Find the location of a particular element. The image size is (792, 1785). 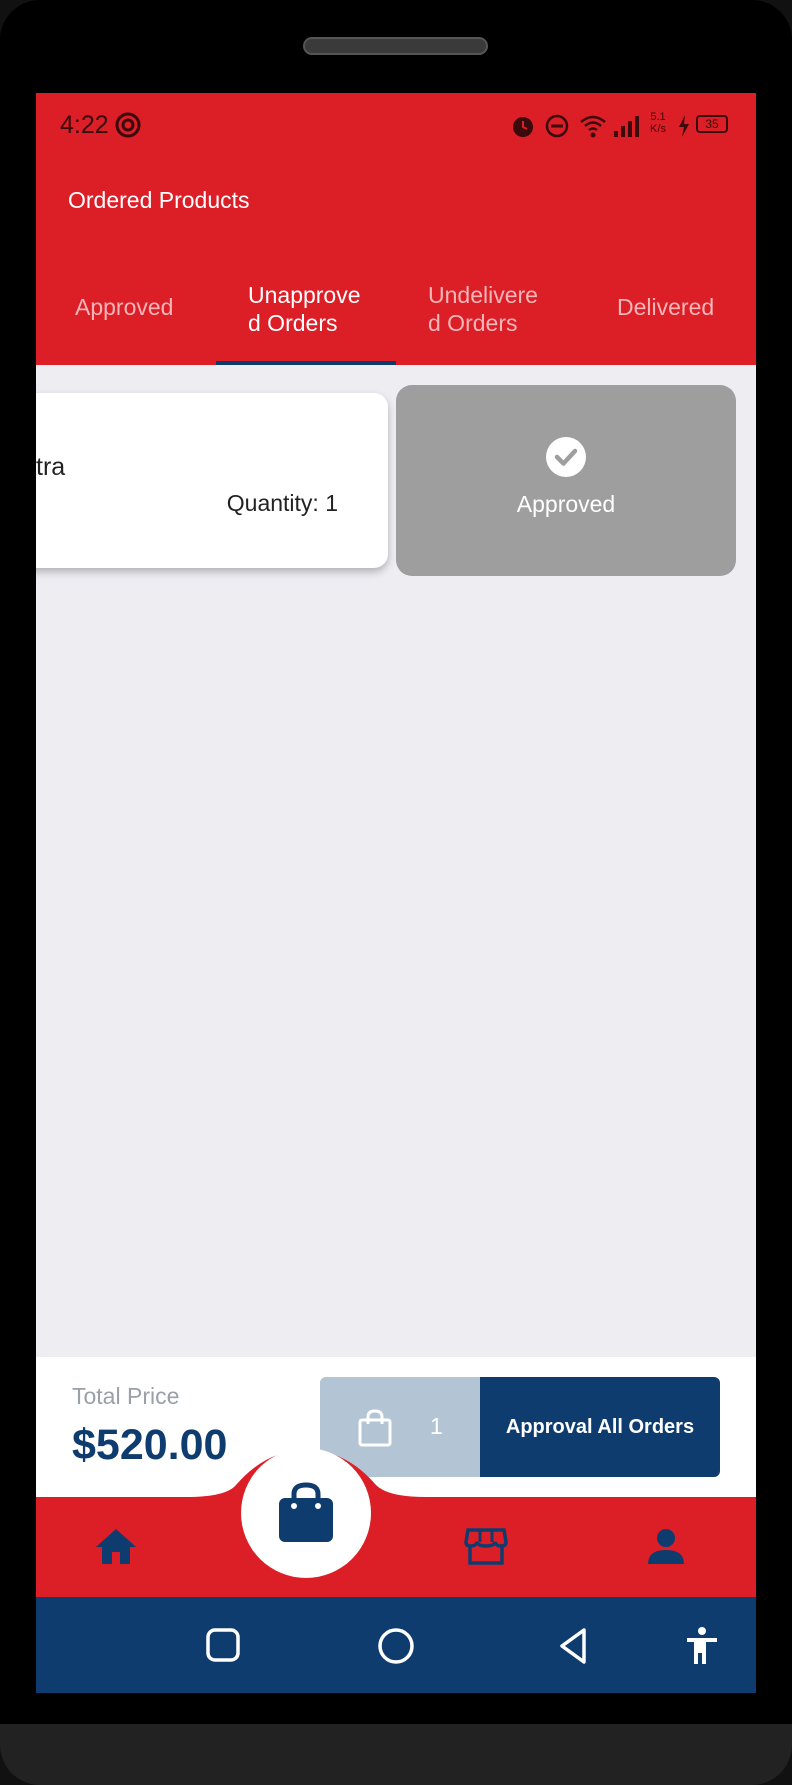

order-quantity: Quantity: 1 is located at coordinates (282, 503).